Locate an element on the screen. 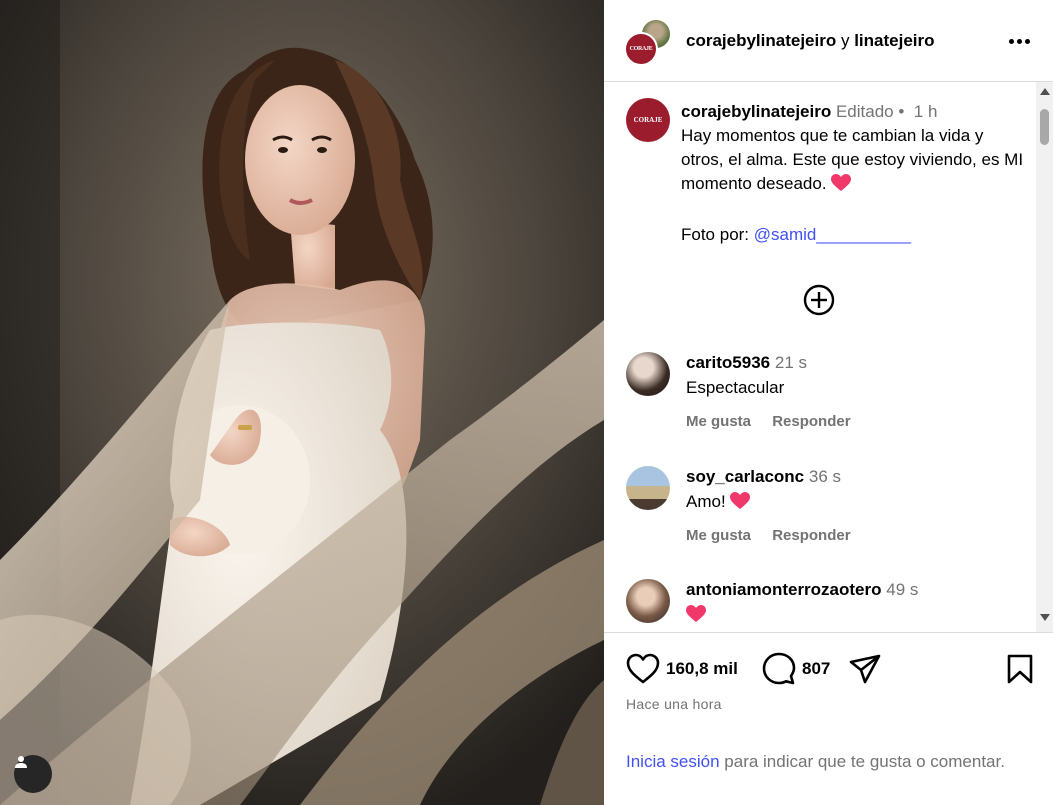  caption-time: 1 h is located at coordinates (925, 111).